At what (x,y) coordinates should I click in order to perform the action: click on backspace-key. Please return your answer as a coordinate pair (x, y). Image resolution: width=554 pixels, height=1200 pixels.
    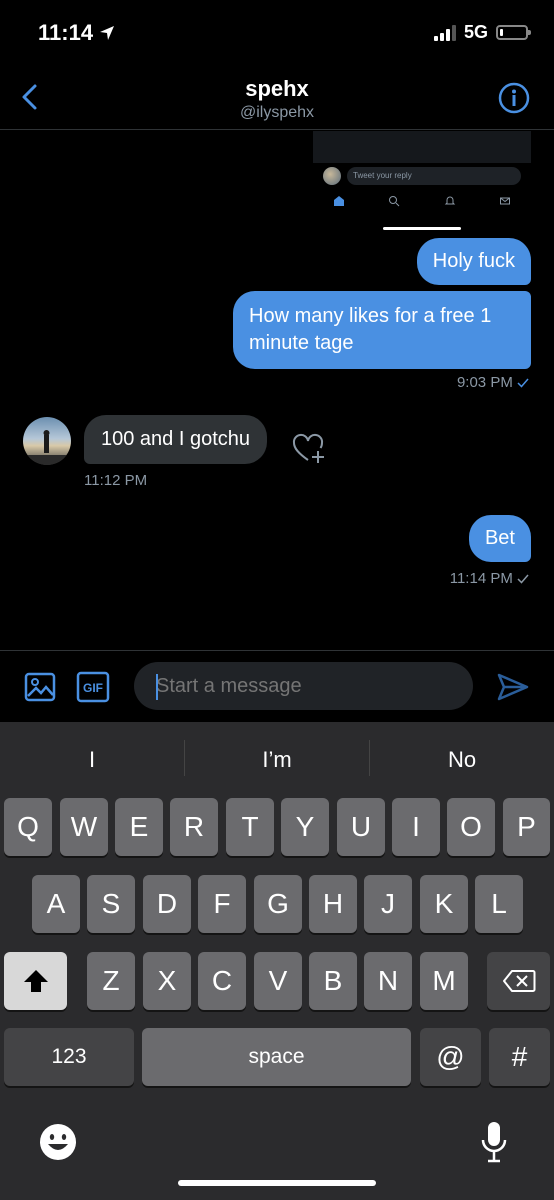
    Looking at the image, I should click on (518, 981).